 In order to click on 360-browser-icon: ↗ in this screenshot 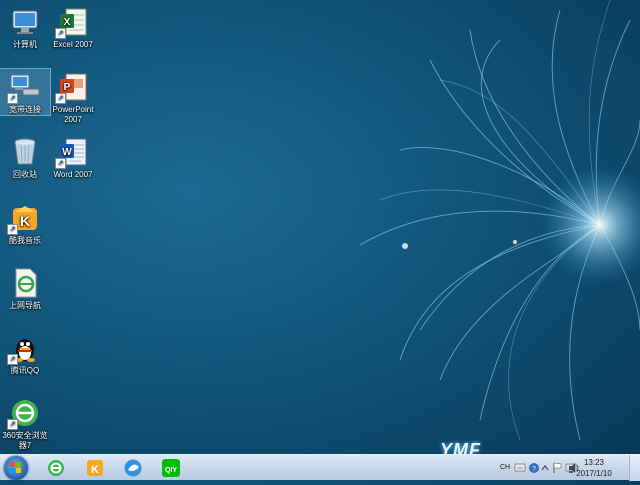, I will do `click(24, 413)`.